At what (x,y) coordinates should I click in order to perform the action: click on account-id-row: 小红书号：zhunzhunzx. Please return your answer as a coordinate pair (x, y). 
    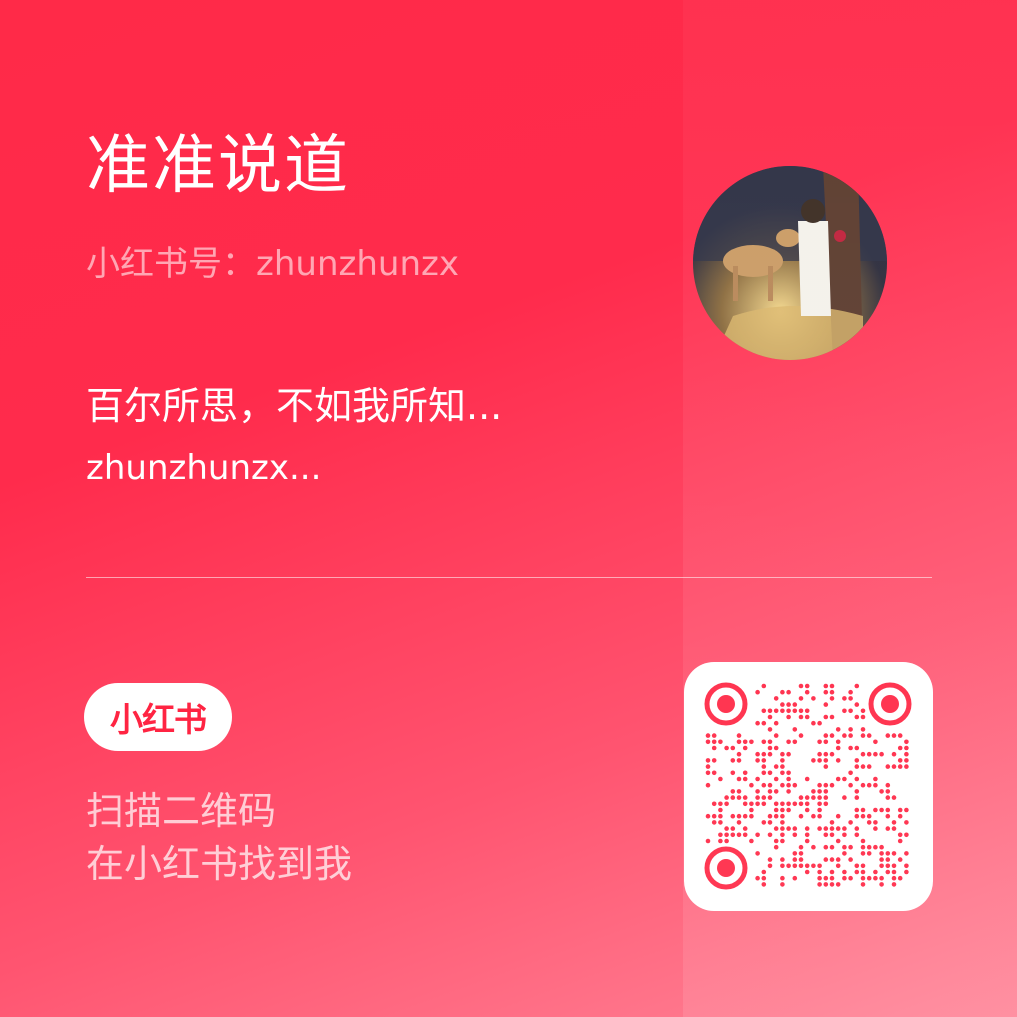
    Looking at the image, I should click on (272, 264).